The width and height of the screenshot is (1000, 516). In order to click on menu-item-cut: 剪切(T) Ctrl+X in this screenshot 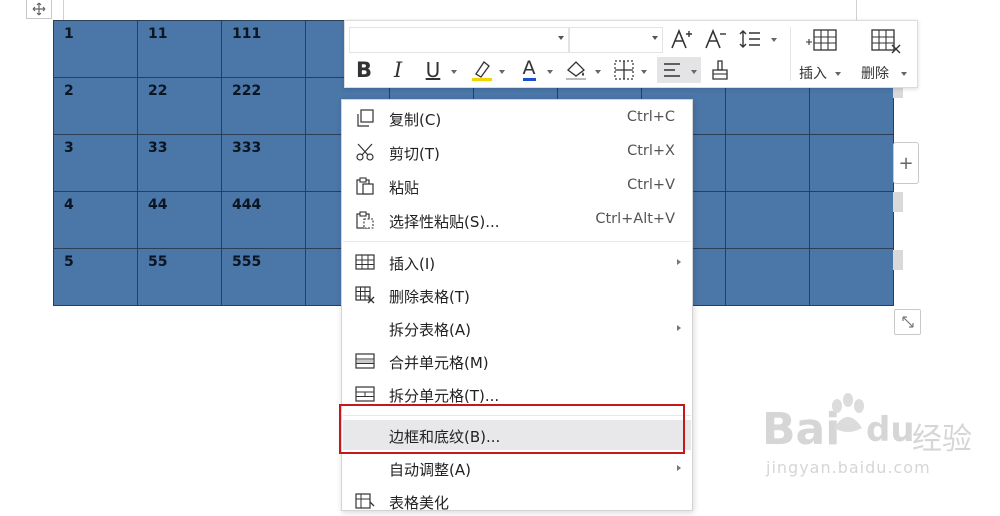, I will do `click(517, 152)`.